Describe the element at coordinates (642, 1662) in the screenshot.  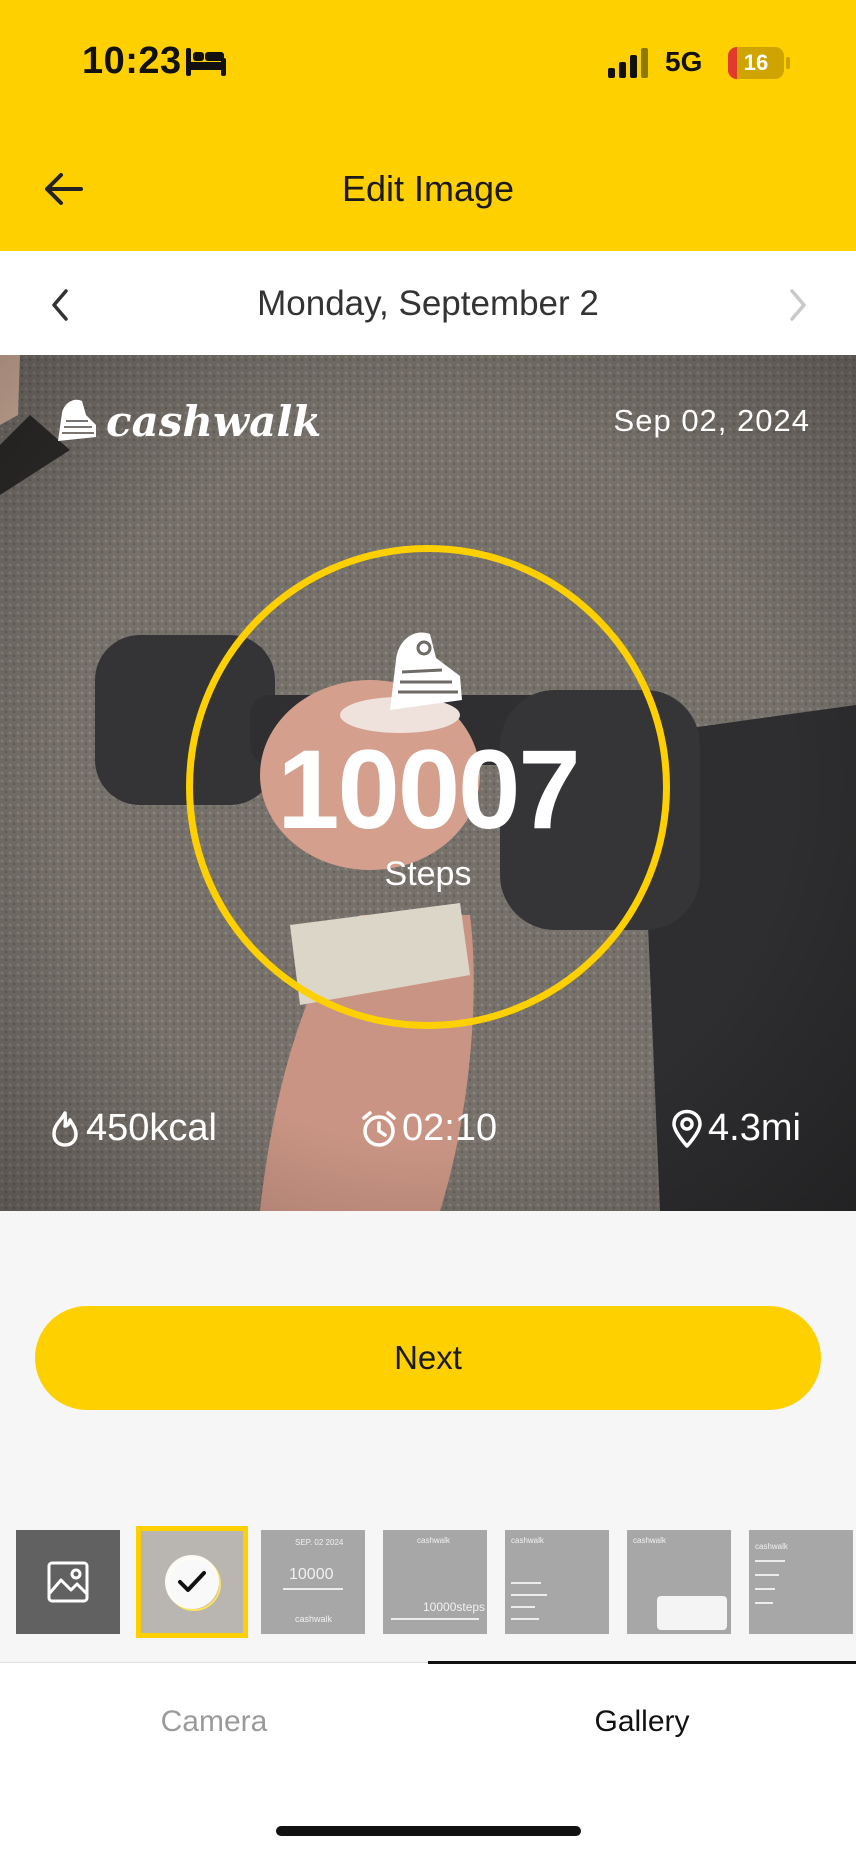
I see `active-tab-indicator` at that location.